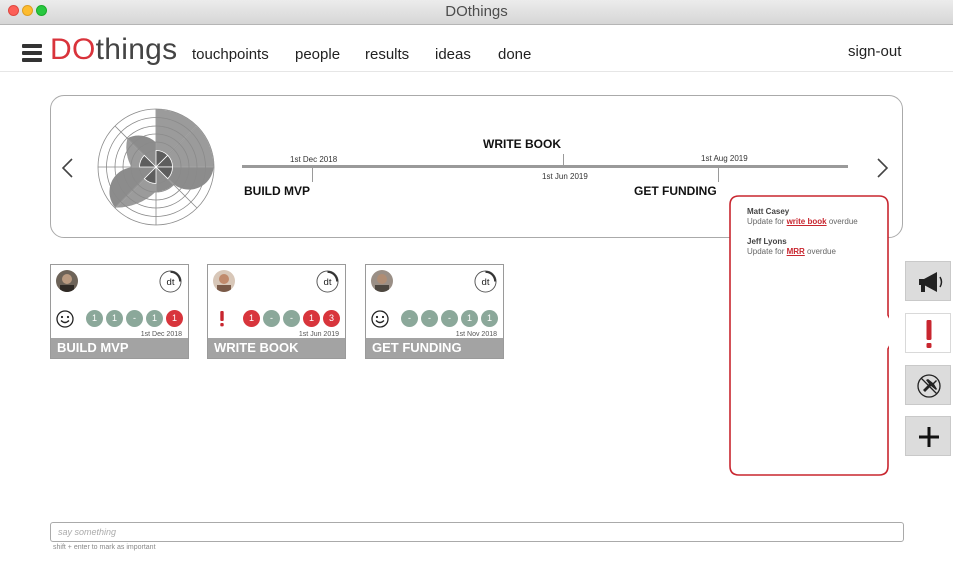 The width and height of the screenshot is (953, 569). Describe the element at coordinates (318, 334) in the screenshot. I see `card-date: 1st Jun 2019` at that location.